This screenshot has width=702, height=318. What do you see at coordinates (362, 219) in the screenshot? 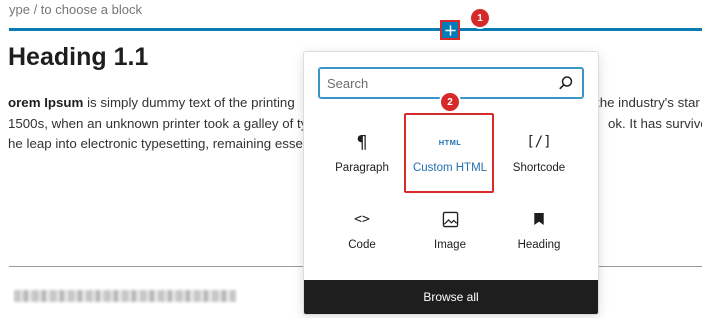
I see `code-icon: <>` at bounding box center [362, 219].